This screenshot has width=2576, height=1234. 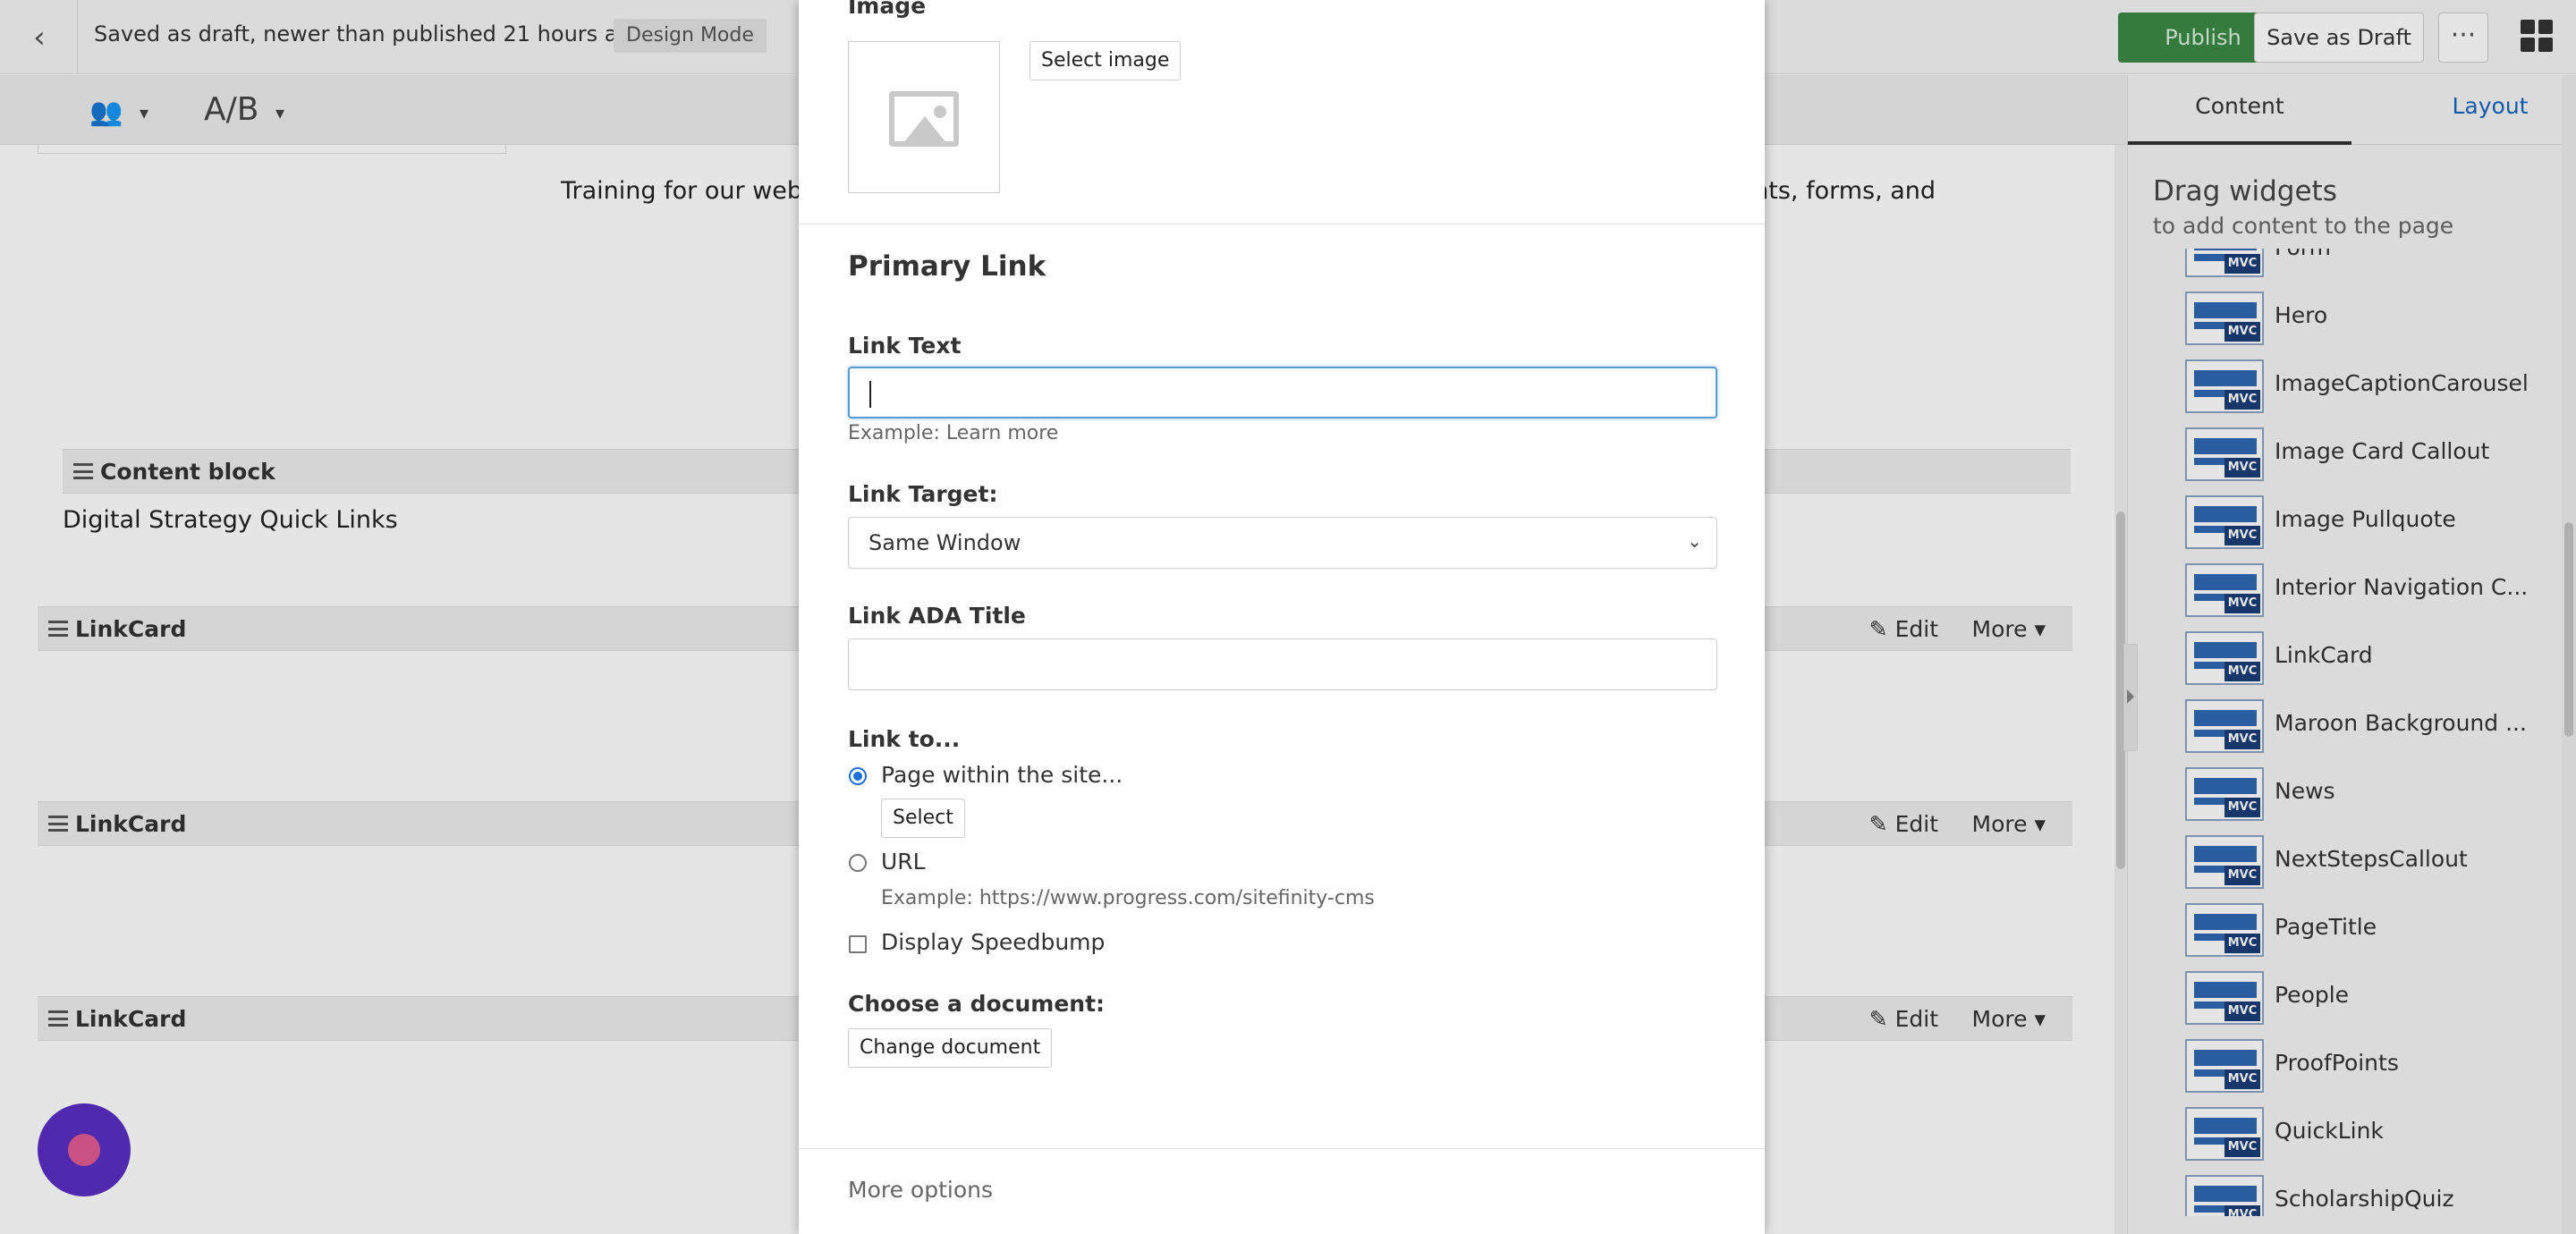 I want to click on select-page-button: Select, so click(x=923, y=818).